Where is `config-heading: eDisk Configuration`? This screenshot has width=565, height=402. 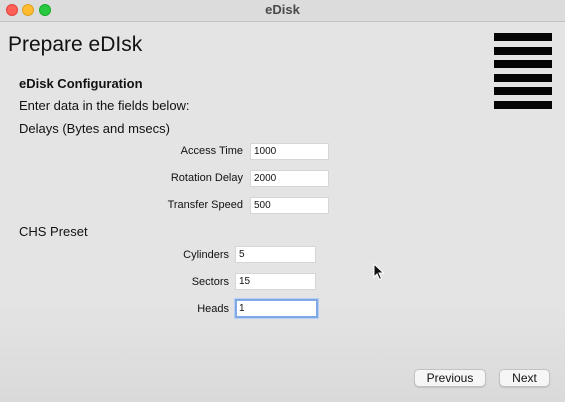
config-heading: eDisk Configuration is located at coordinates (81, 83).